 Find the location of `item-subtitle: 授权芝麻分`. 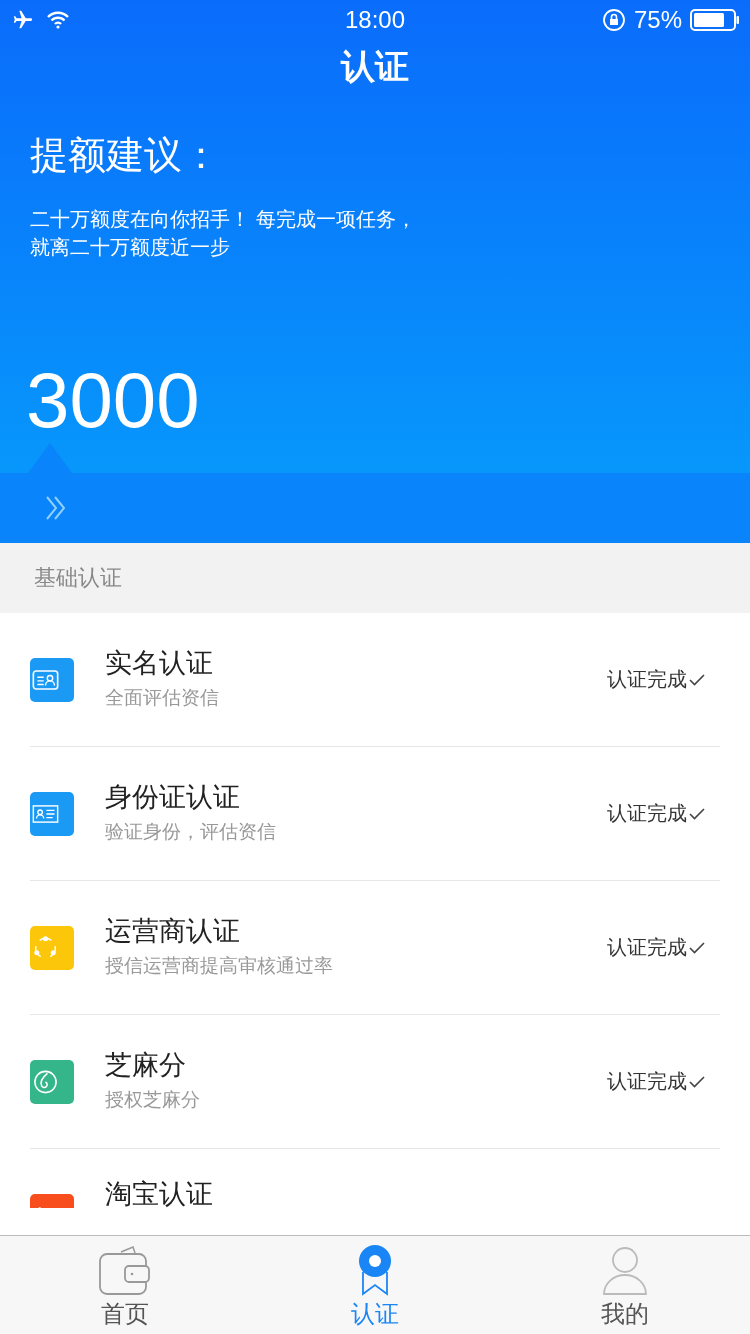

item-subtitle: 授权芝麻分 is located at coordinates (152, 1100).